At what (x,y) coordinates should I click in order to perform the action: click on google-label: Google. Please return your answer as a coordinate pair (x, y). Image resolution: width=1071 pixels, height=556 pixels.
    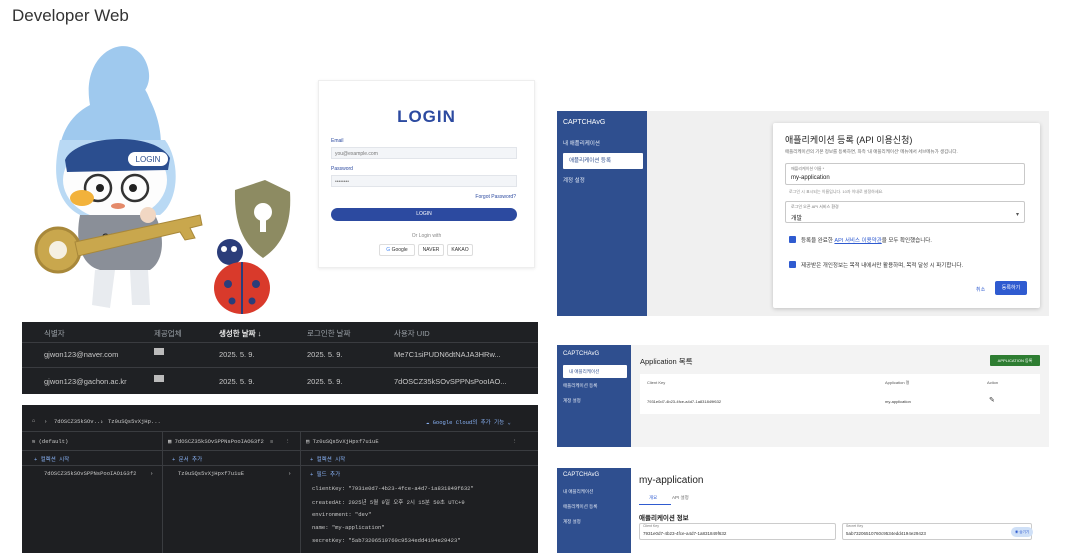
    Looking at the image, I should click on (399, 250).